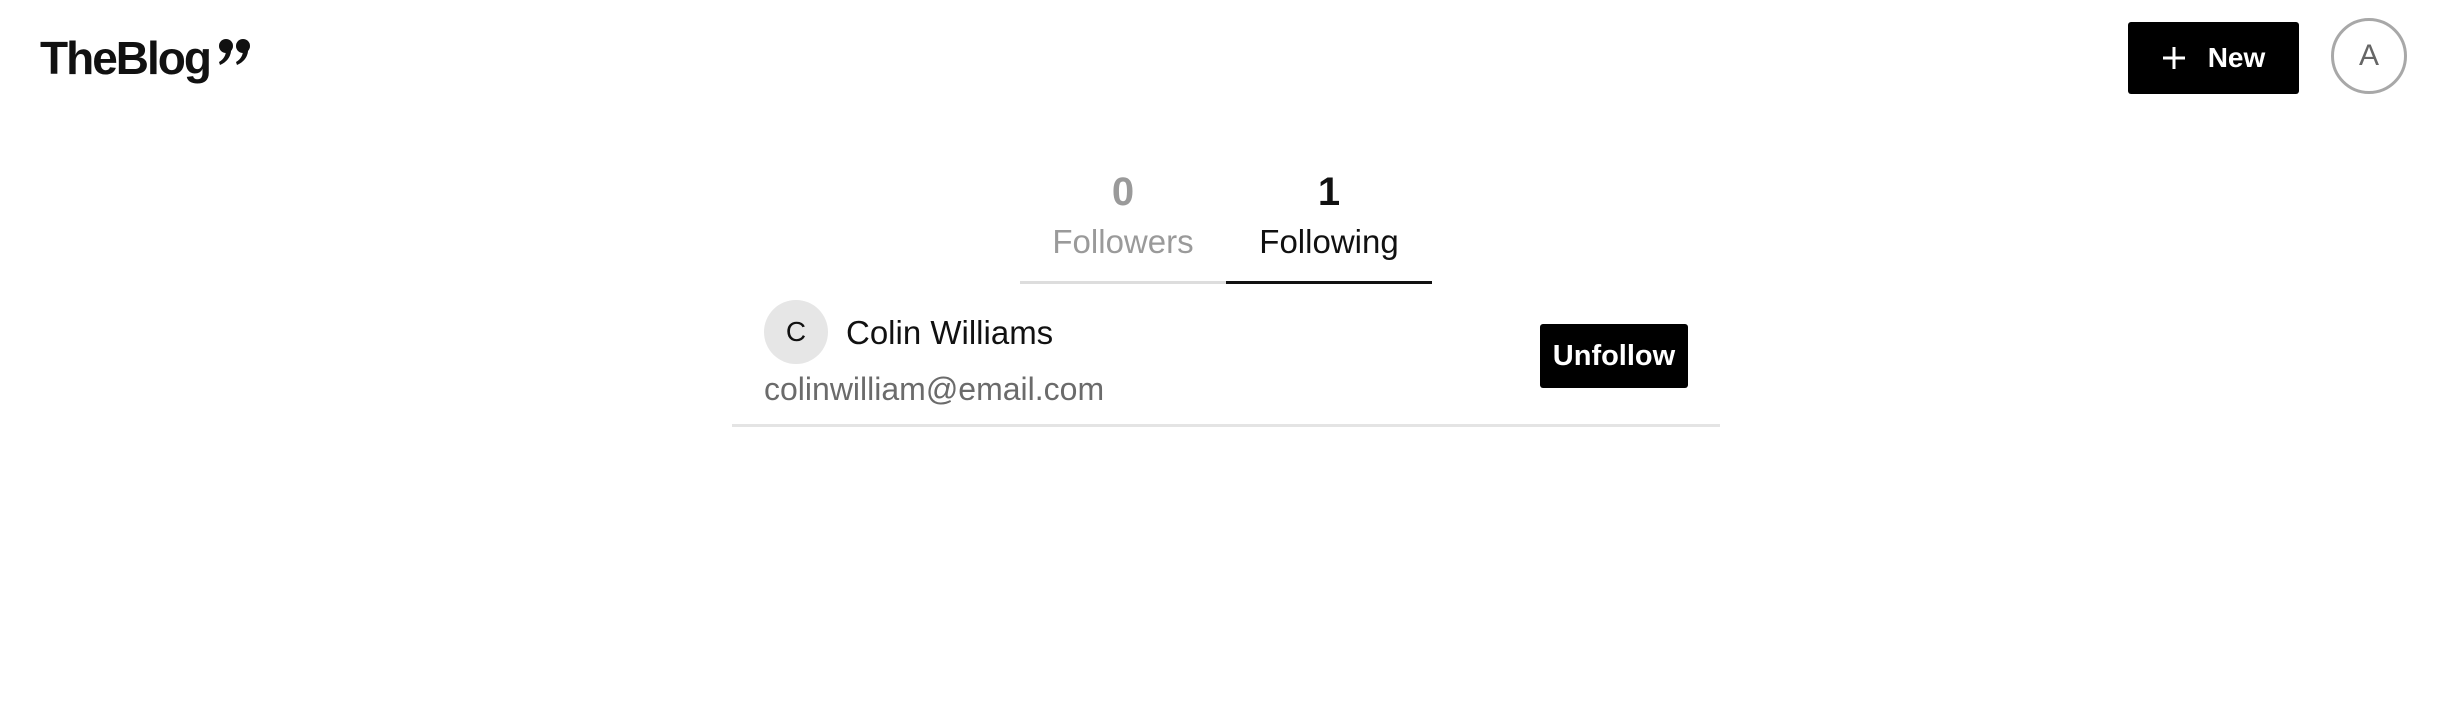 The height and width of the screenshot is (712, 2452). Describe the element at coordinates (949, 333) in the screenshot. I see `user-name: Colin Williams` at that location.